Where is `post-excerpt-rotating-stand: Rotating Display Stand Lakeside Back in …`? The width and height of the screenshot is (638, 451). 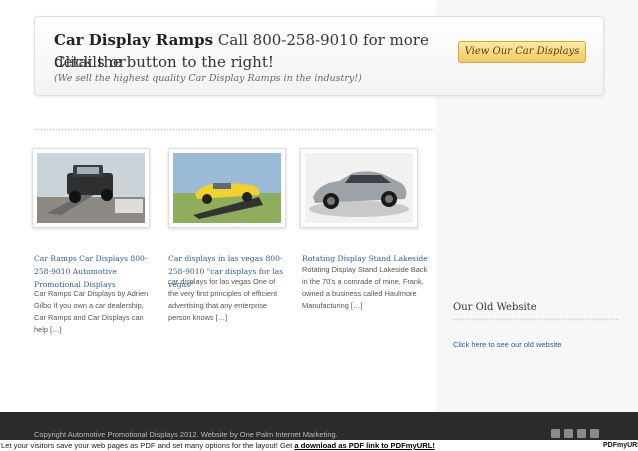
post-excerpt-rotating-stand: Rotating Display Stand Lakeside Back in … is located at coordinates (365, 287).